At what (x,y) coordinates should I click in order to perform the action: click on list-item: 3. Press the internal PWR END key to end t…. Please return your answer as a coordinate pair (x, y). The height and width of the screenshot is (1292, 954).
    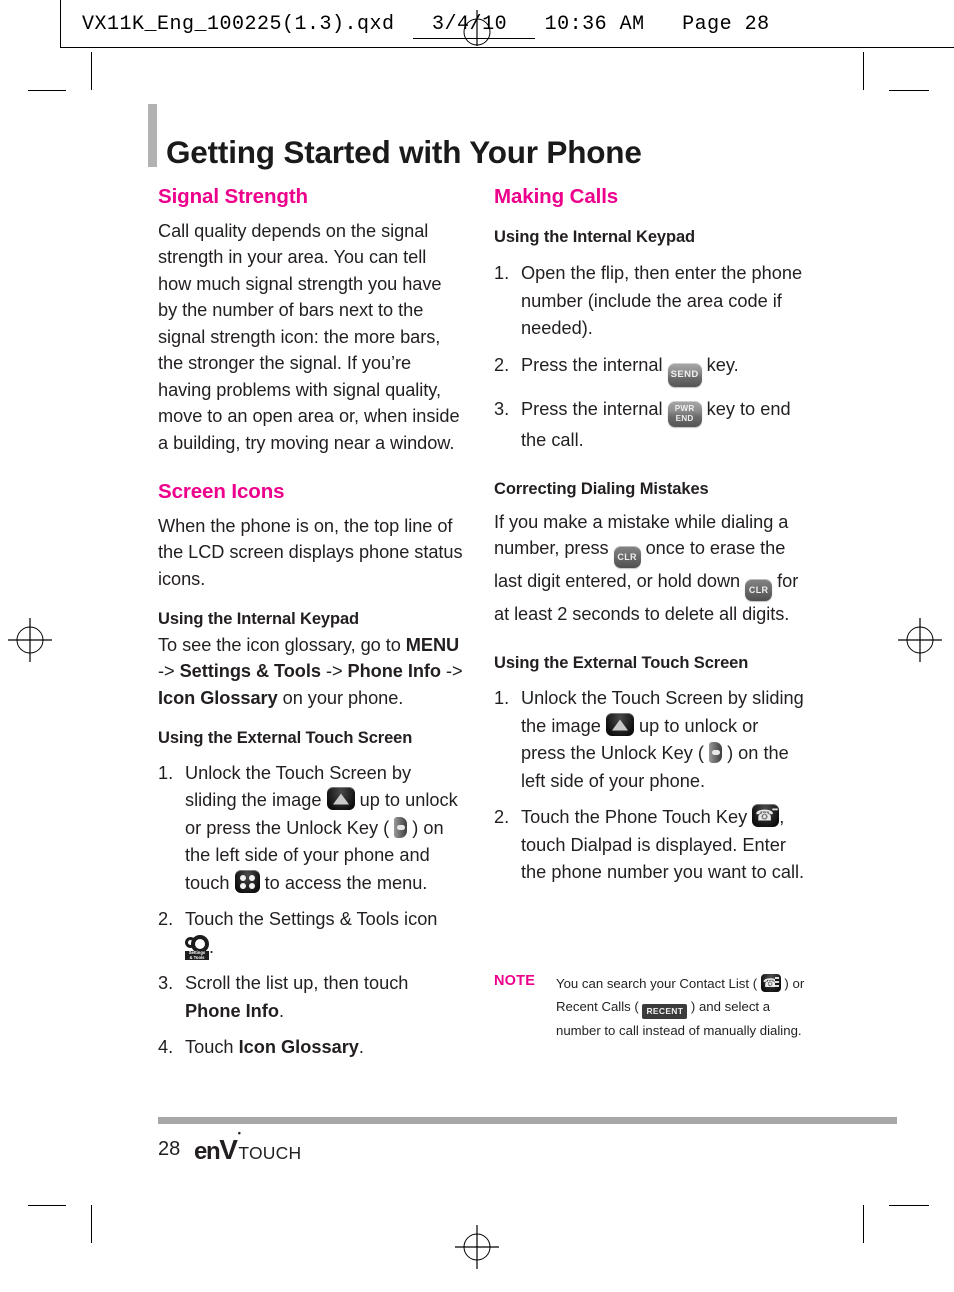
    Looking at the image, I should click on (650, 425).